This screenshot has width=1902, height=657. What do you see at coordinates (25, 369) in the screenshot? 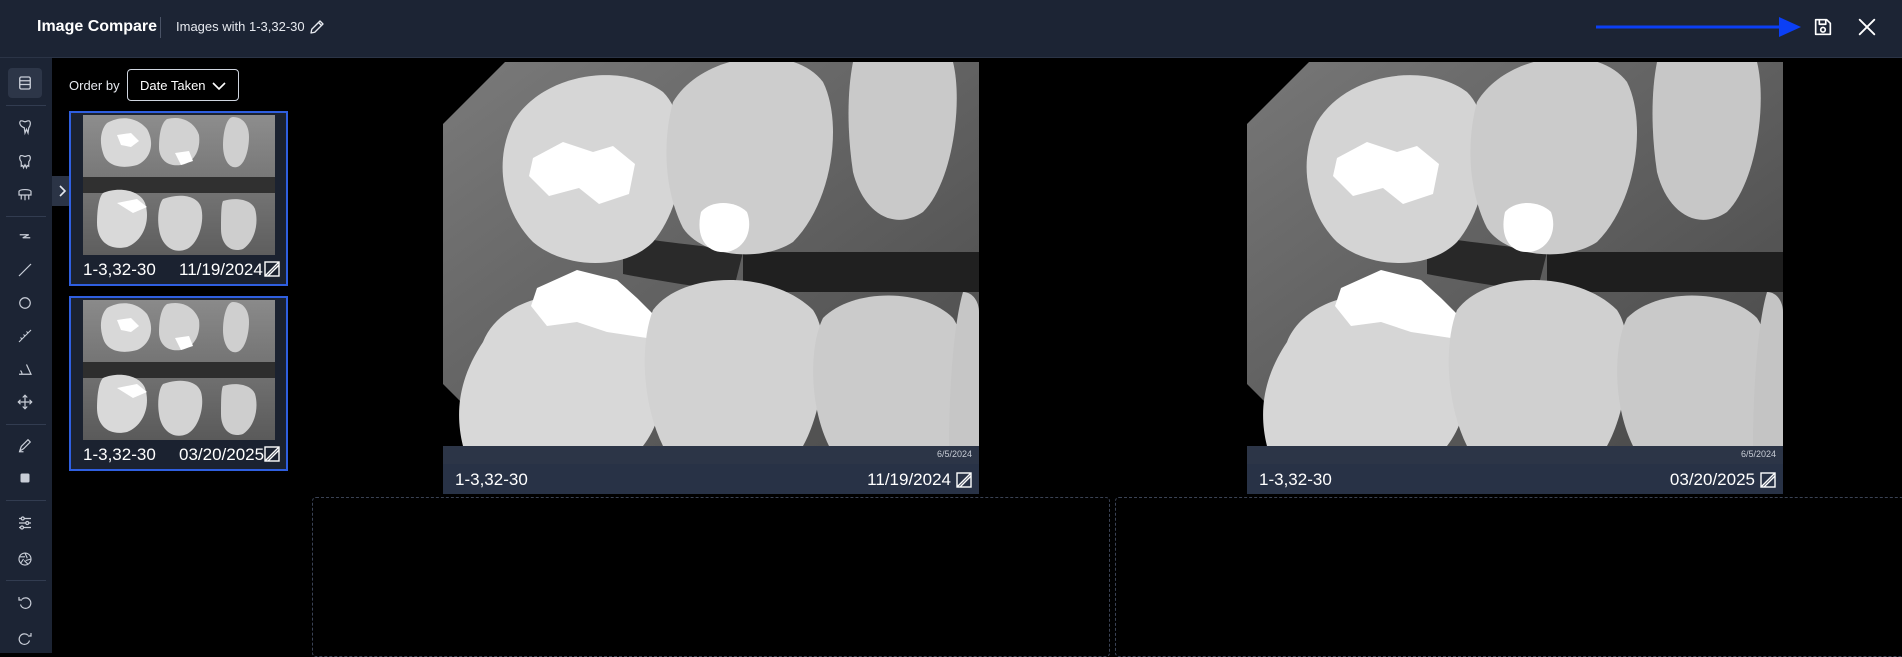
I see `angle-icon` at bounding box center [25, 369].